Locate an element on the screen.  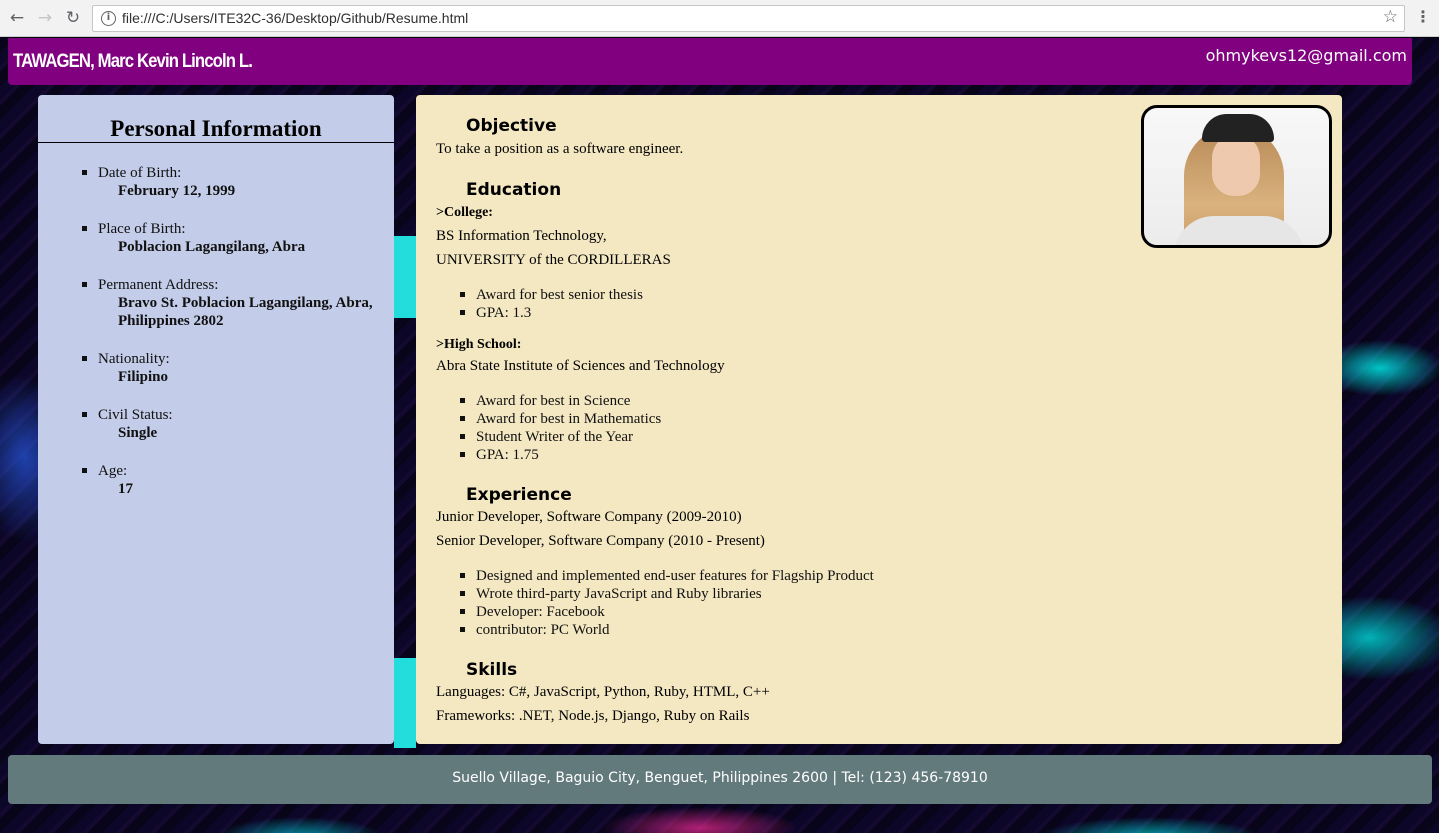
list-item: Award for best senior thesis is located at coordinates (551, 295).